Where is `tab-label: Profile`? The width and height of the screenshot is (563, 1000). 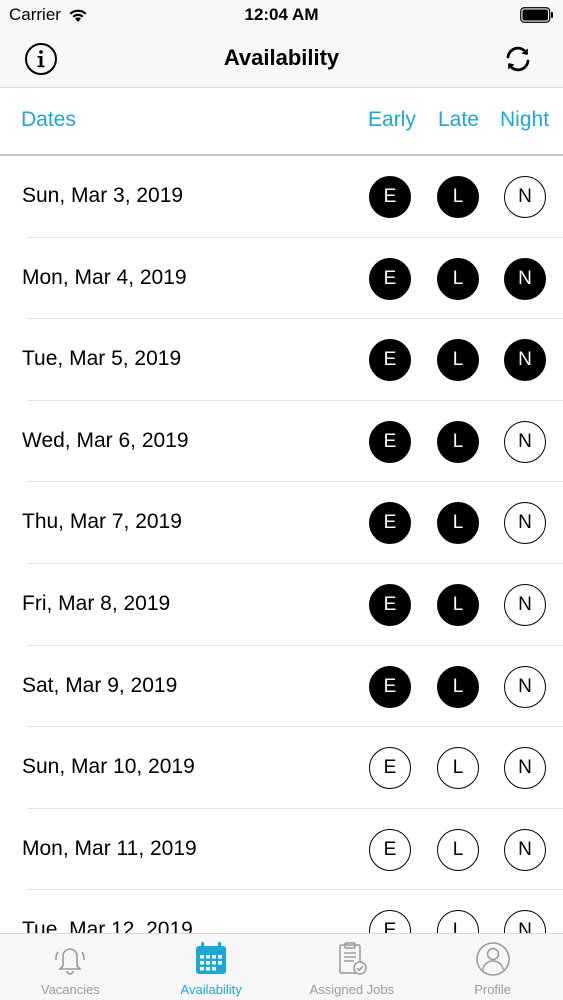
tab-label: Profile is located at coordinates (493, 989).